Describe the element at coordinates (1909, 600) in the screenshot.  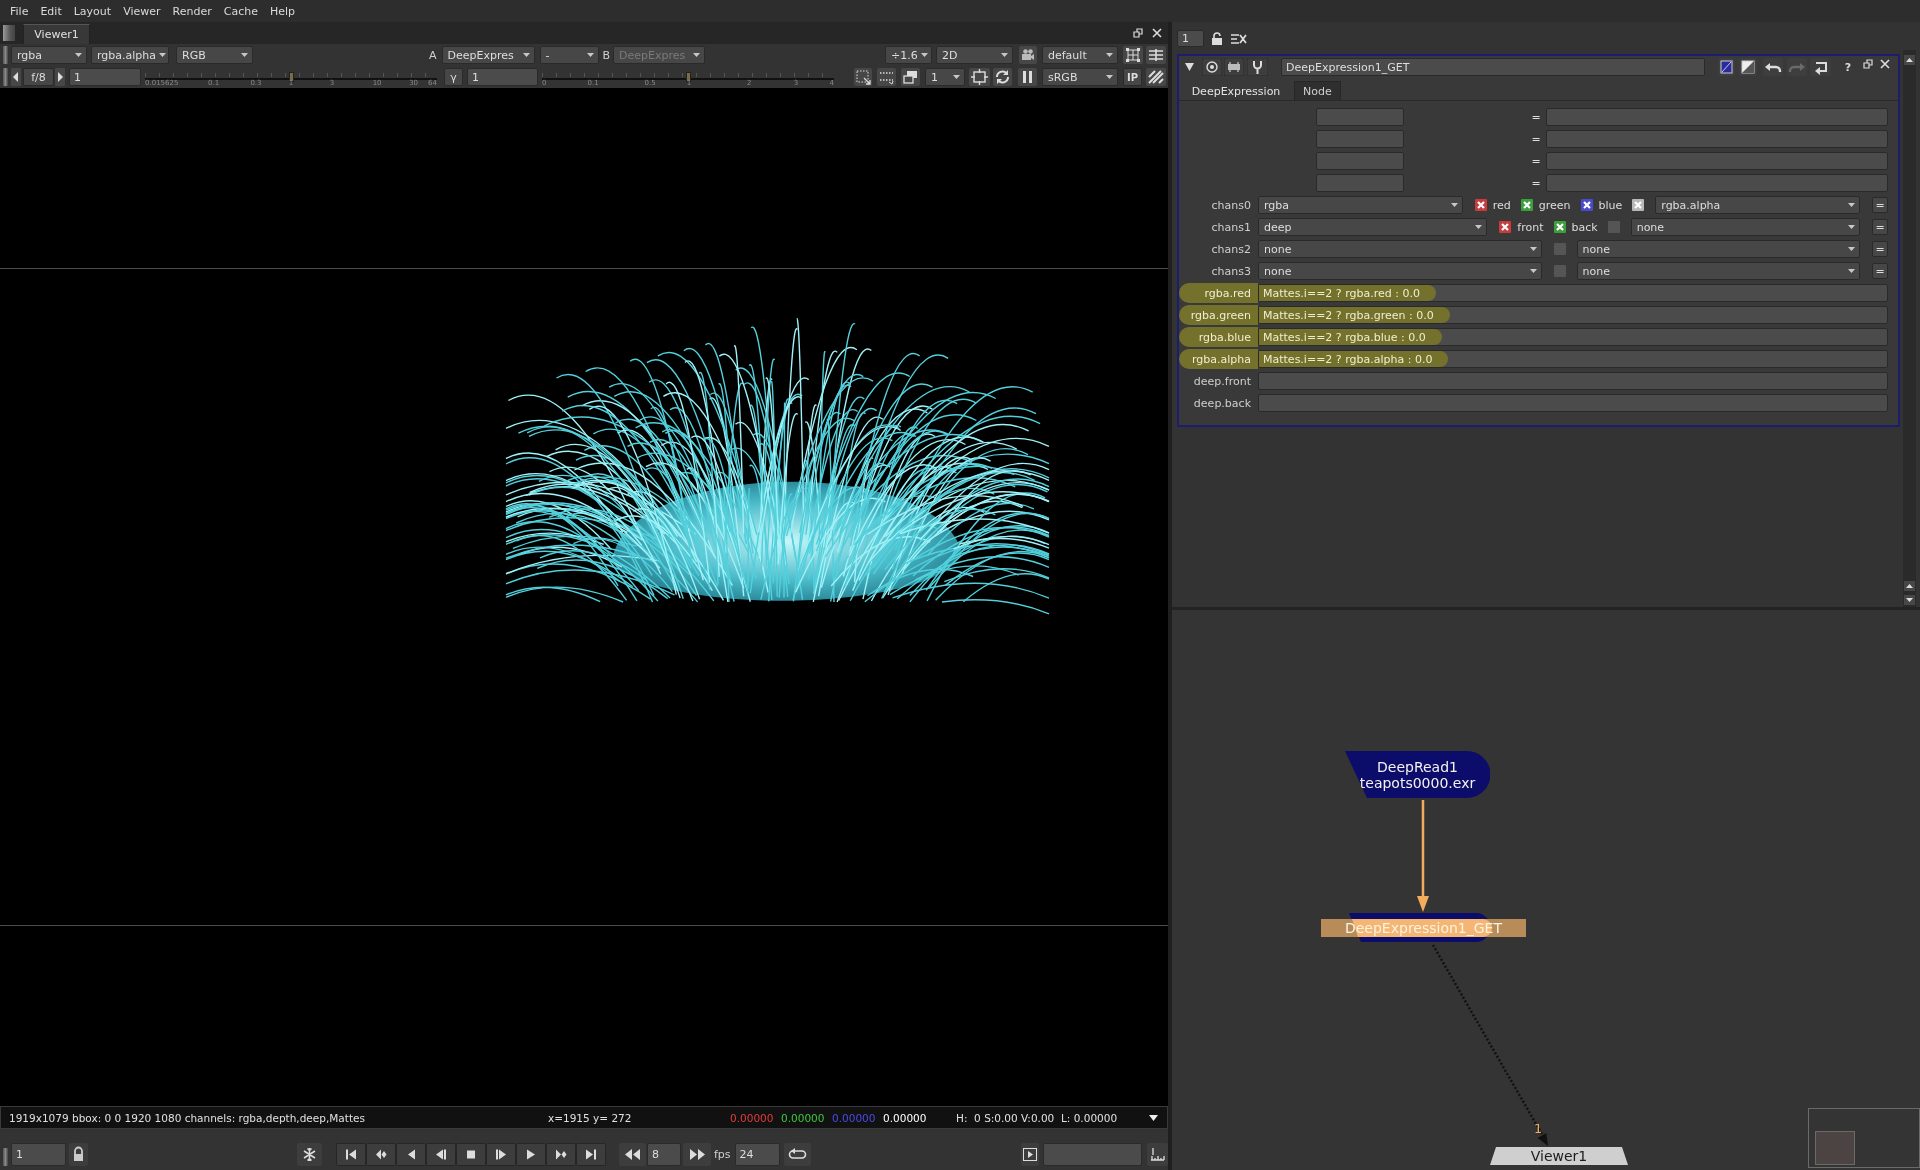
I see `scroll-down-icon` at that location.